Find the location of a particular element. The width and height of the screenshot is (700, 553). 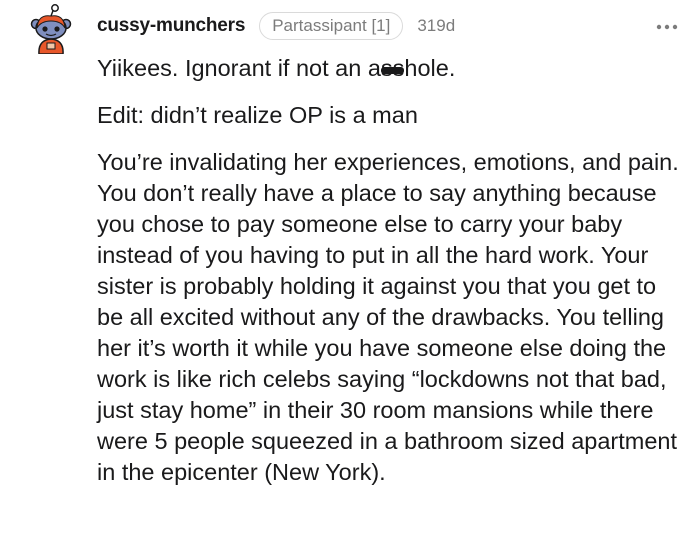

comment-header: cussy-munchers Partassipant [1] 319d is located at coordinates (276, 26).